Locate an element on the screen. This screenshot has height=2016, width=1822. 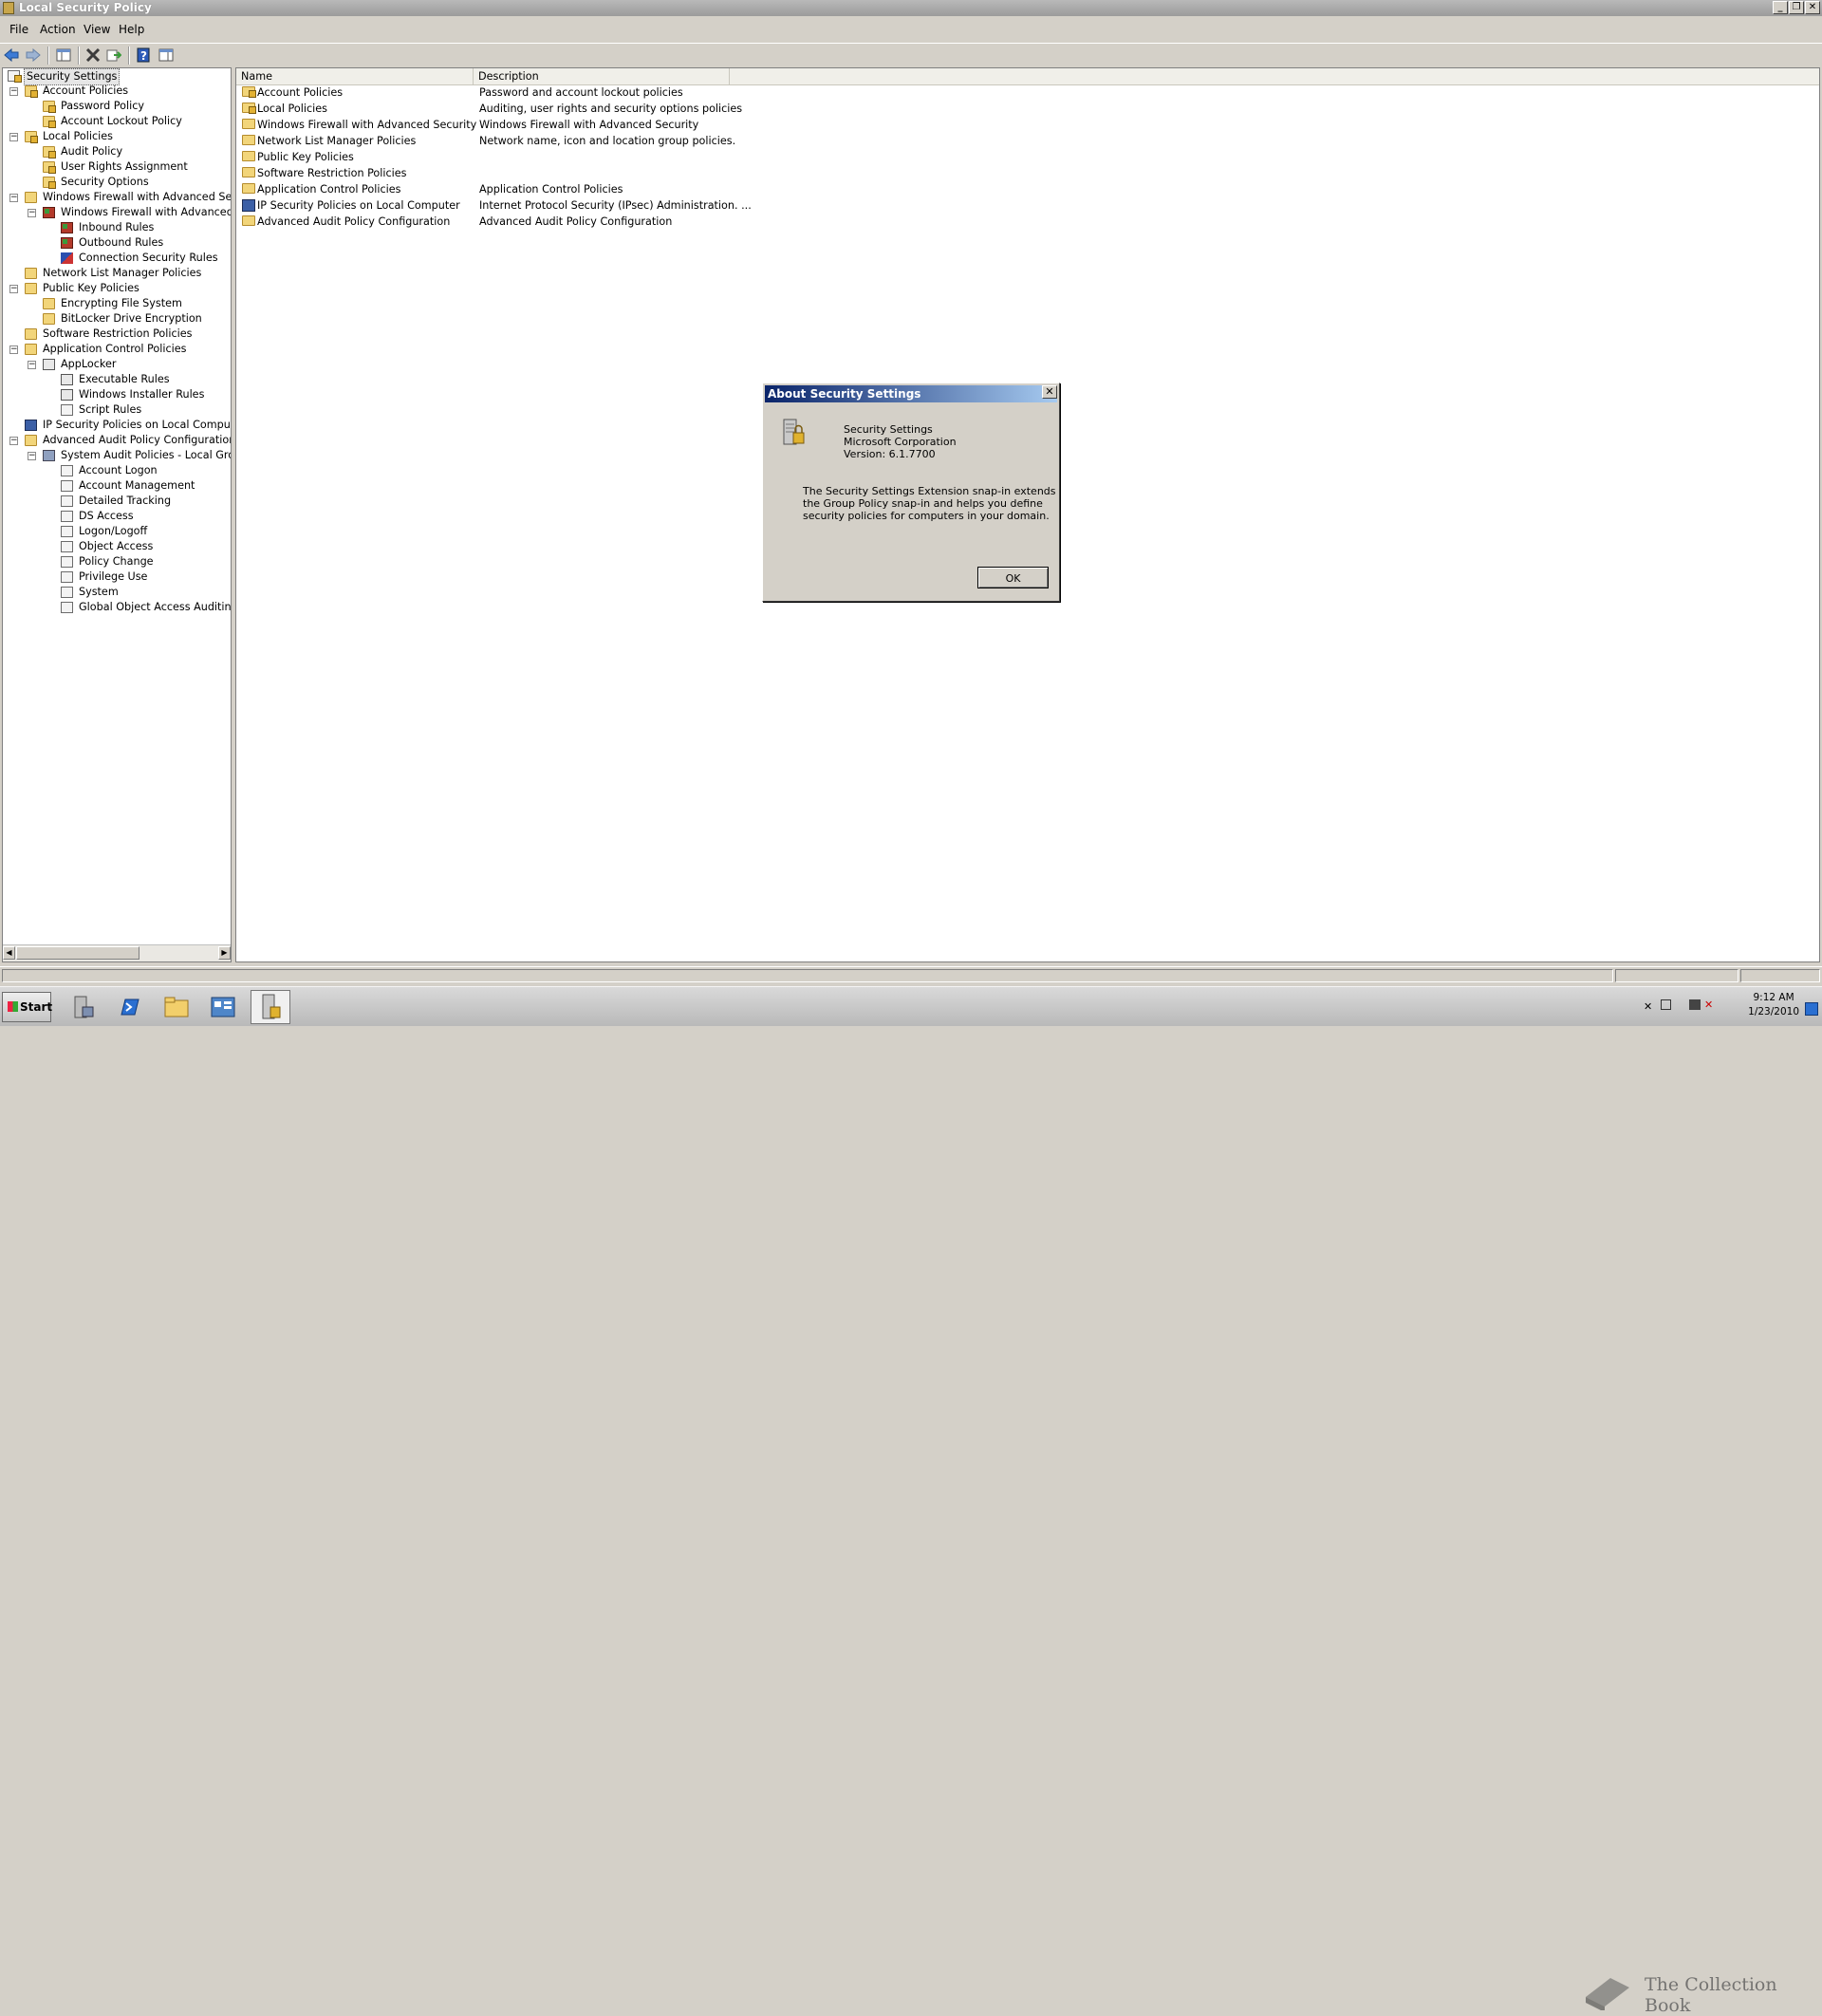
tree-item-label: IP Security Policies on Local Computer is located at coordinates (137, 425).